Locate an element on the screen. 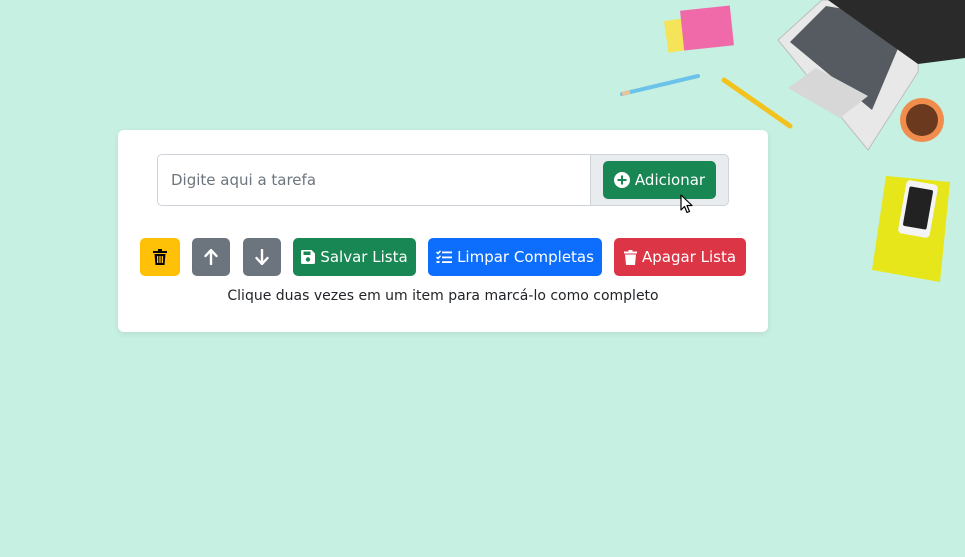 The width and height of the screenshot is (965, 557). clear-completed-button: Limpar Completas is located at coordinates (515, 257).